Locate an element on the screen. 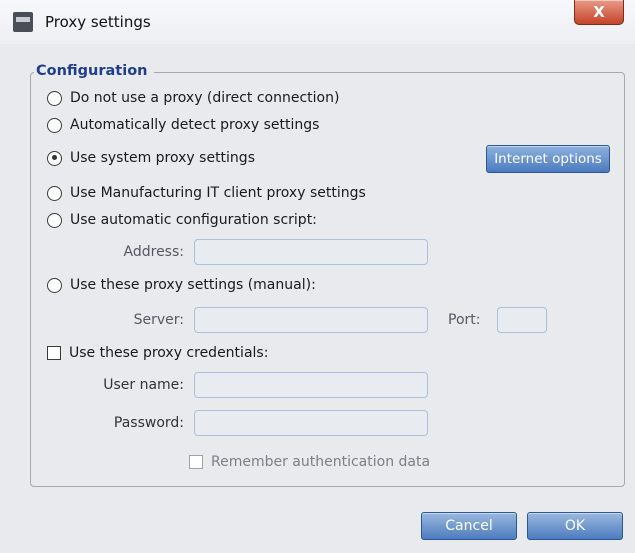  port-input is located at coordinates (522, 320).